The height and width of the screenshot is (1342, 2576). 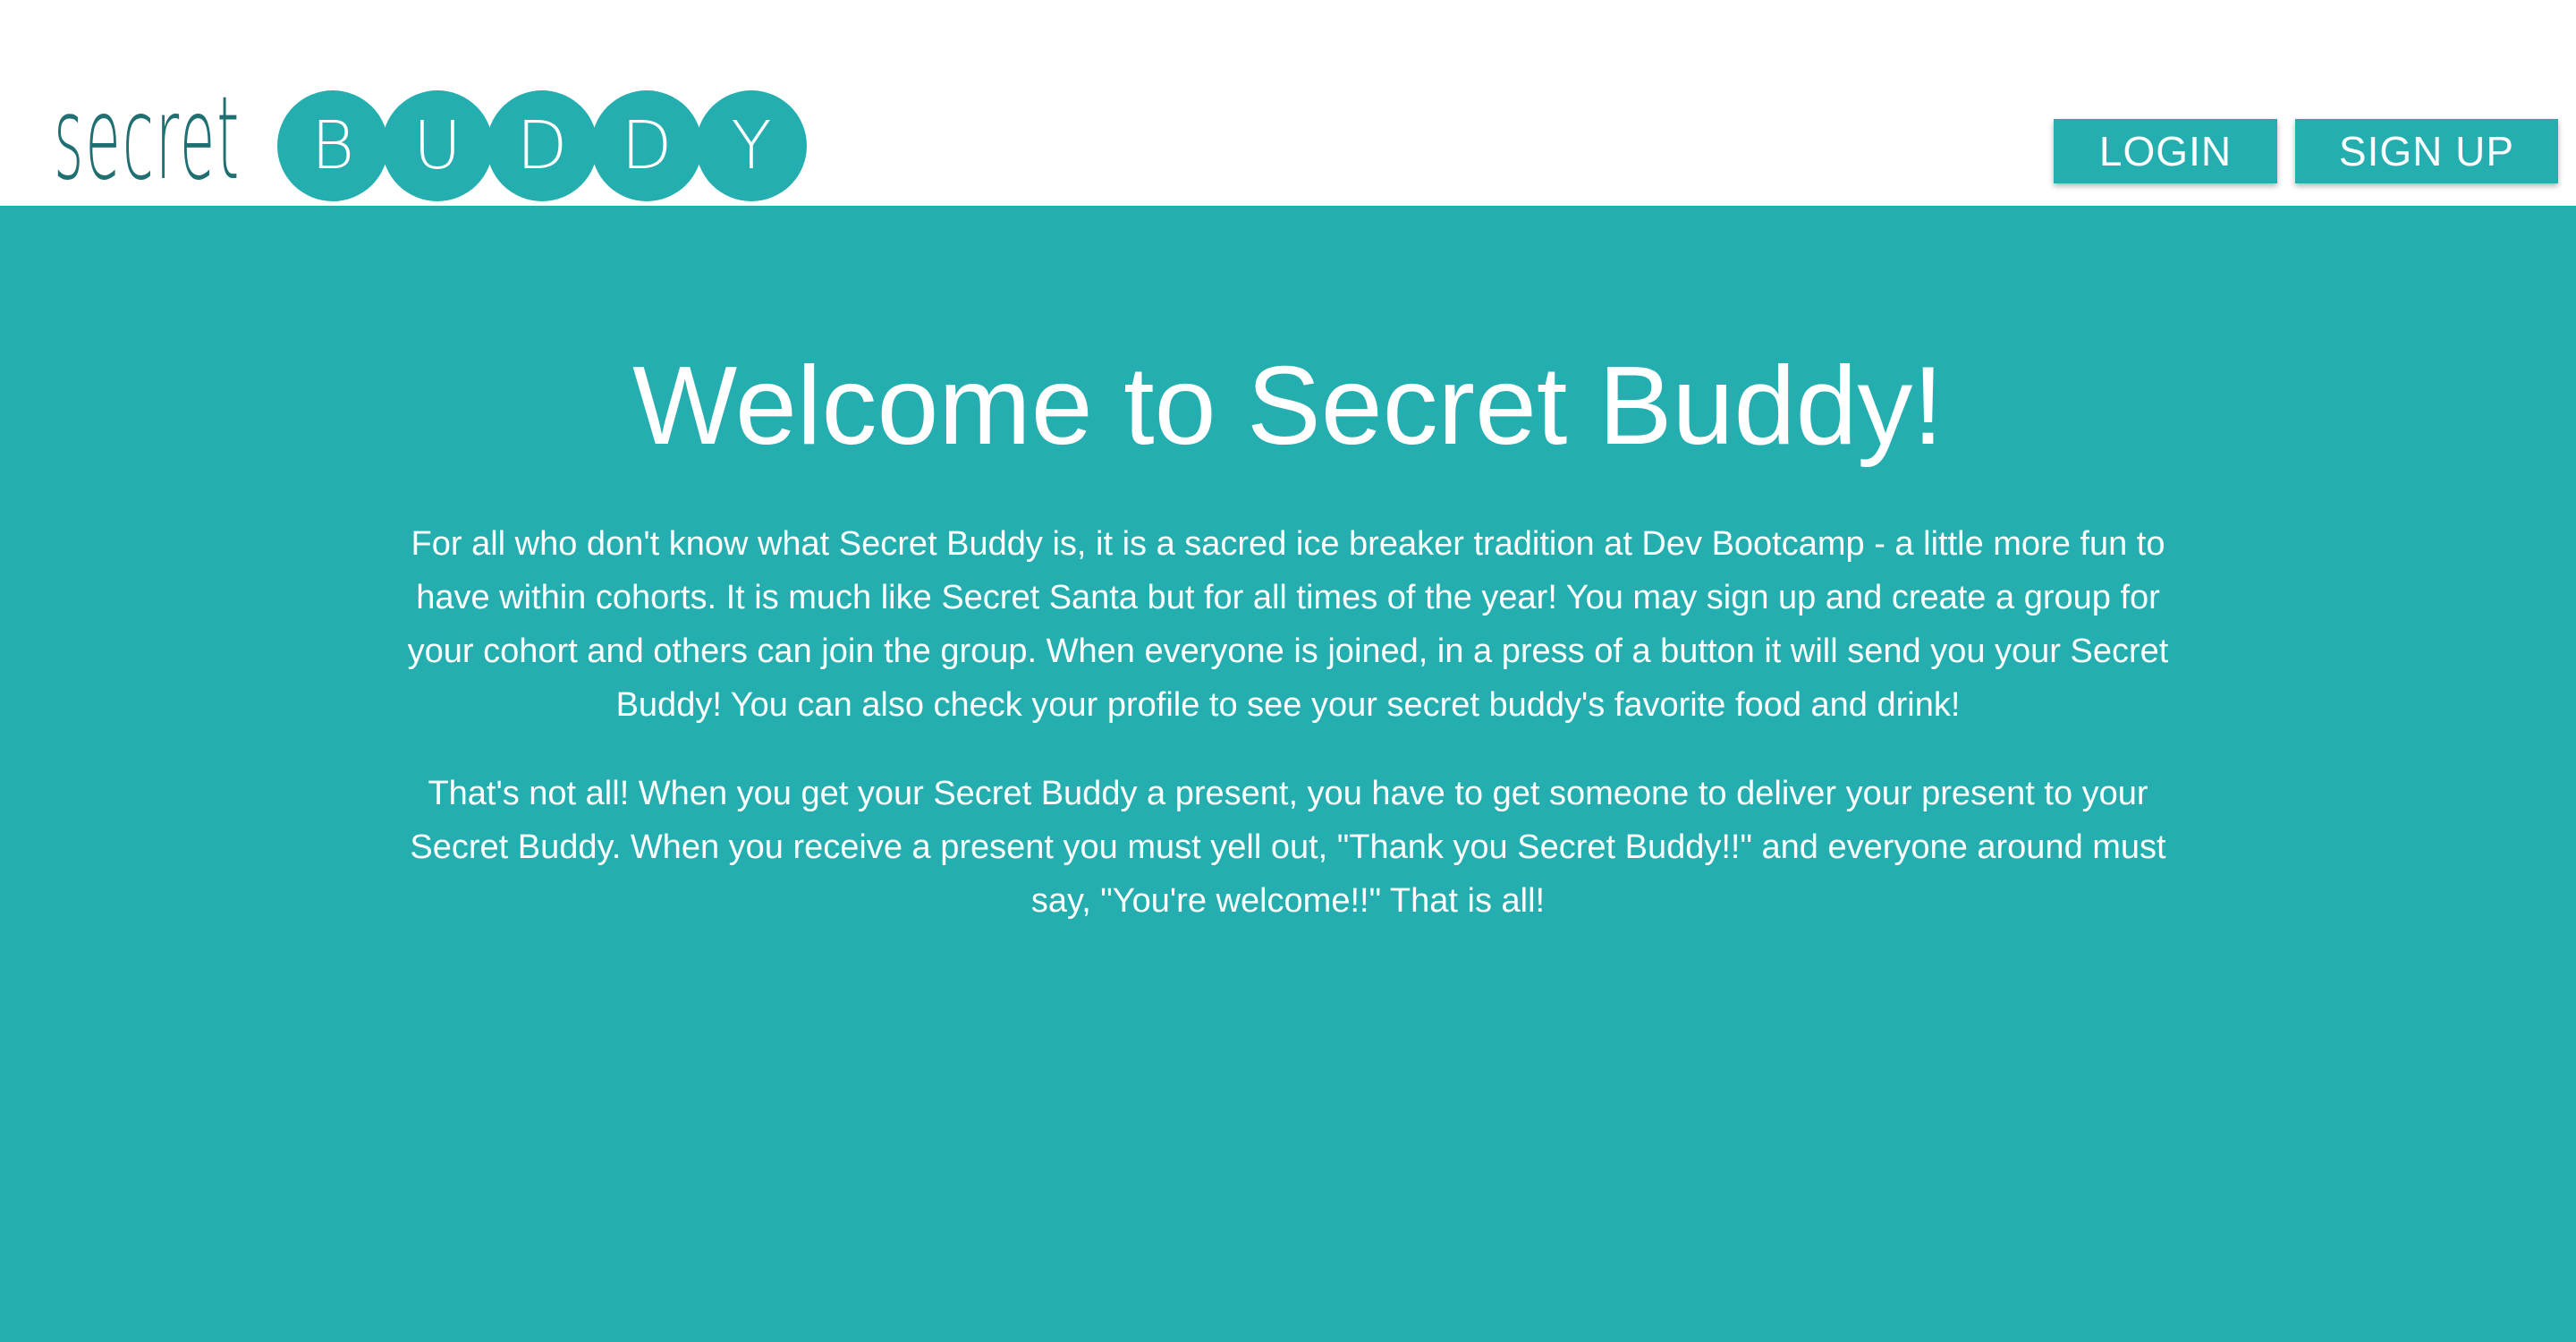 I want to click on logo-letter-b: B, so click(x=332, y=146).